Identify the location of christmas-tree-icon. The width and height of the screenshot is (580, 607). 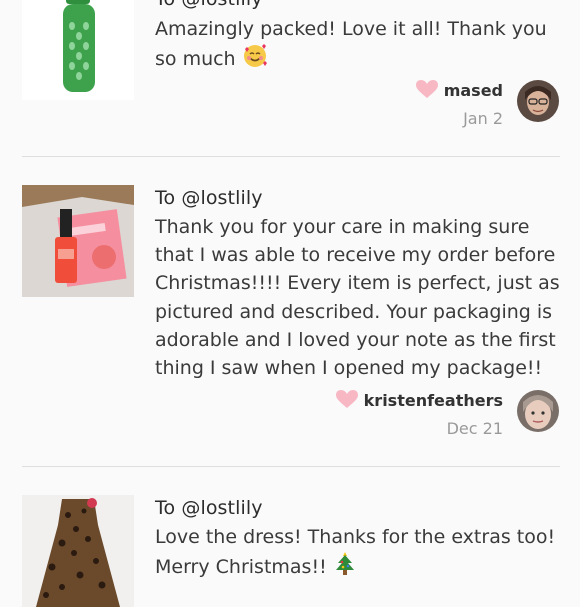
(345, 568).